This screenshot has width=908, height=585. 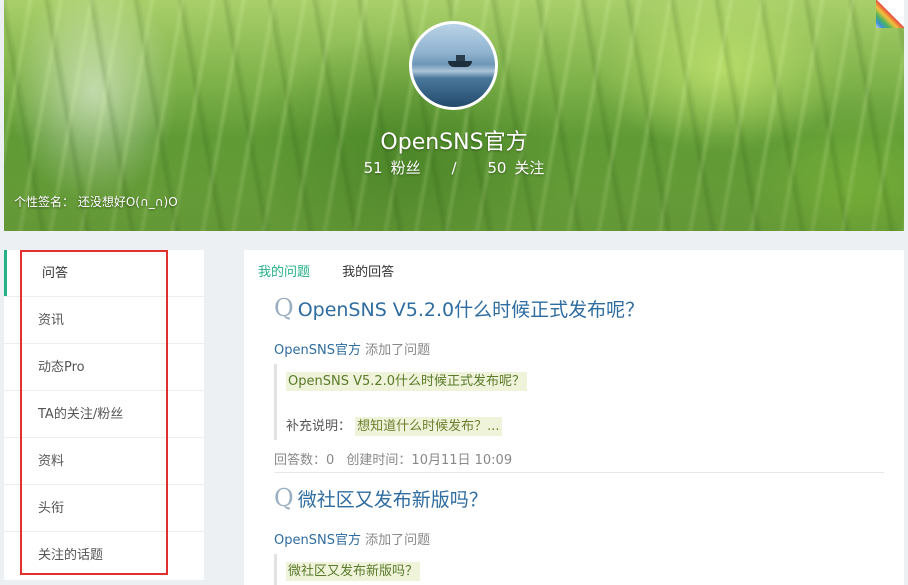 I want to click on question-title-link: Q OpenSNS V5.2.0什么时候正式发布呢？, so click(x=579, y=308).